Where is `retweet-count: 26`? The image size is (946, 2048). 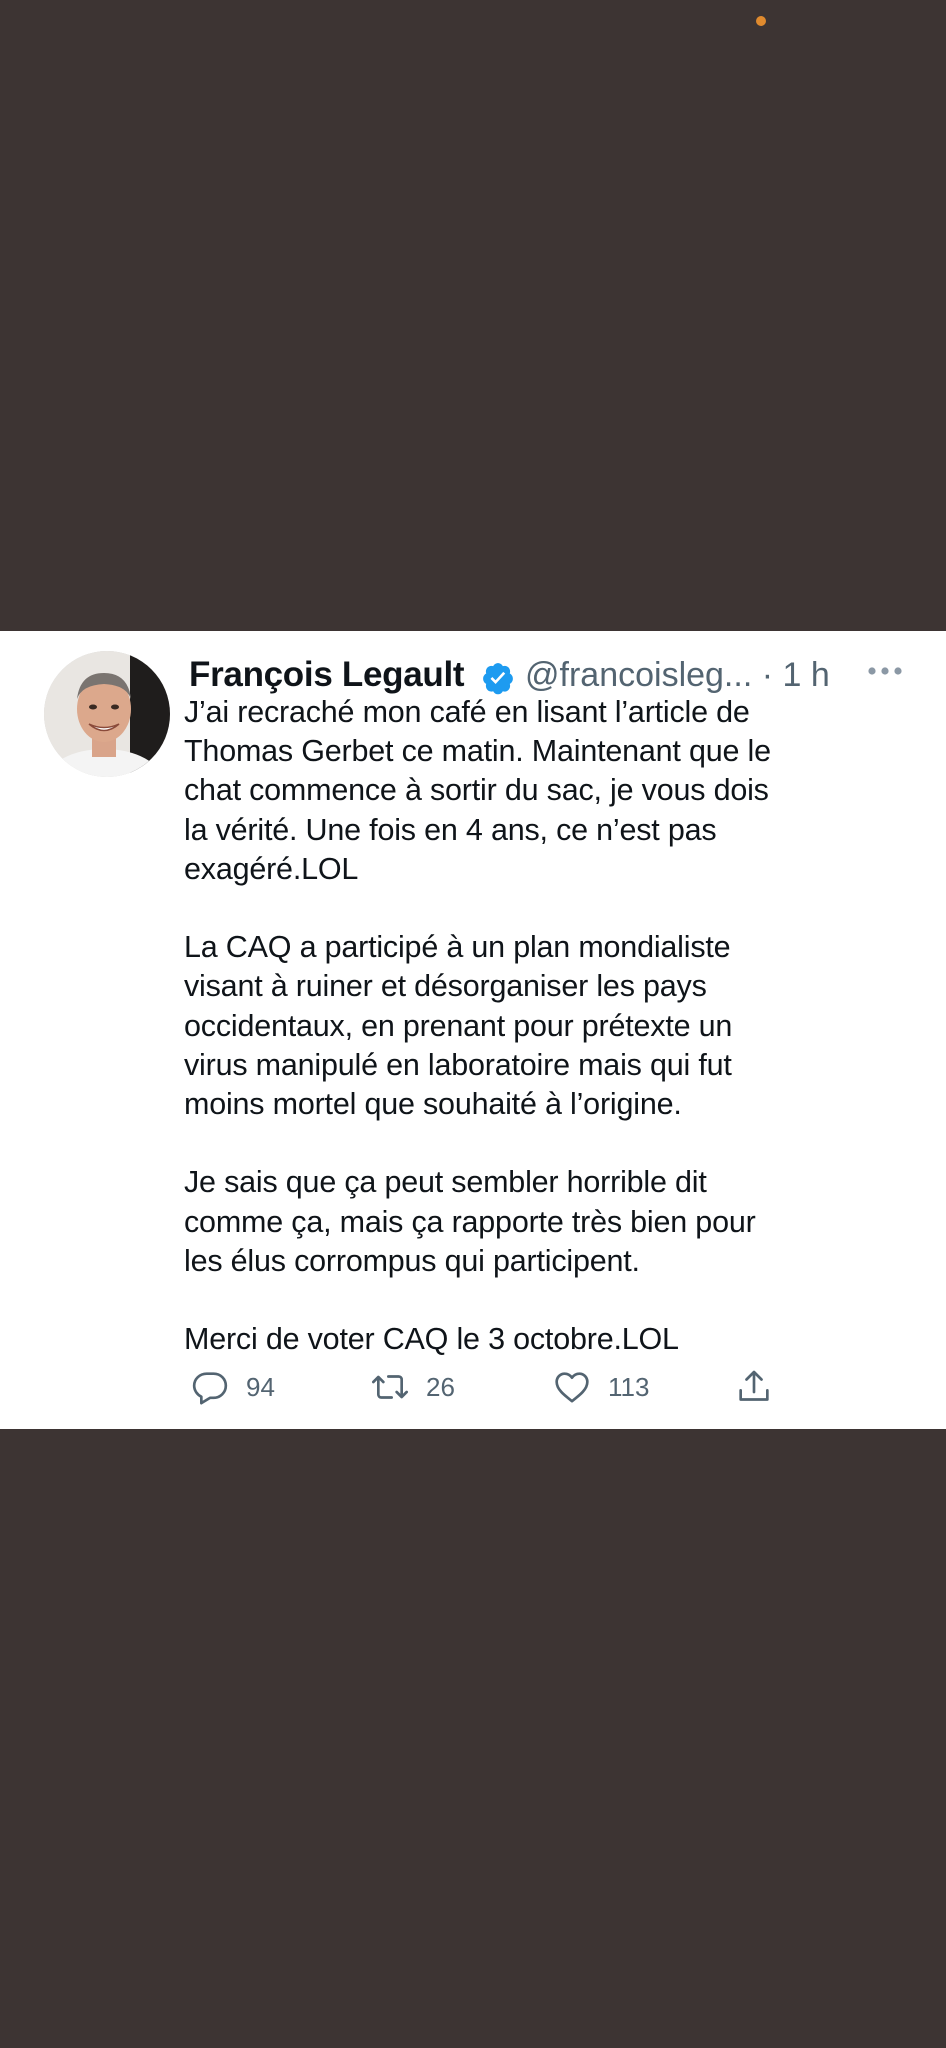 retweet-count: 26 is located at coordinates (440, 1386).